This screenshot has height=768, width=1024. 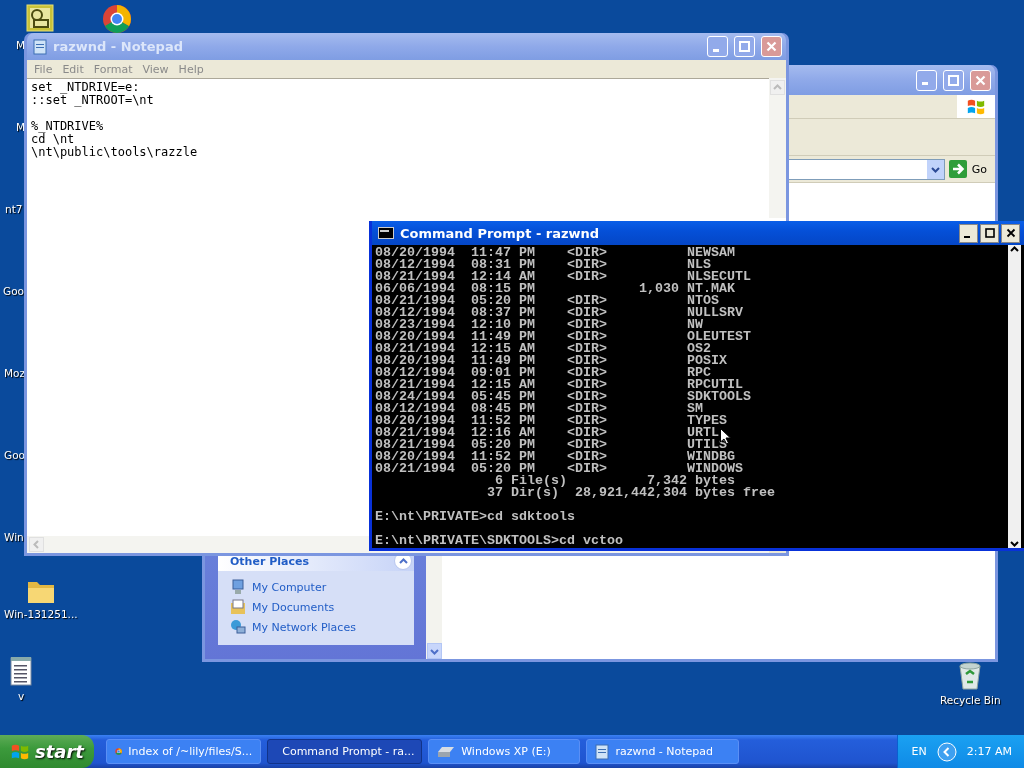 What do you see at coordinates (155, 69) in the screenshot?
I see `menu-item: View` at bounding box center [155, 69].